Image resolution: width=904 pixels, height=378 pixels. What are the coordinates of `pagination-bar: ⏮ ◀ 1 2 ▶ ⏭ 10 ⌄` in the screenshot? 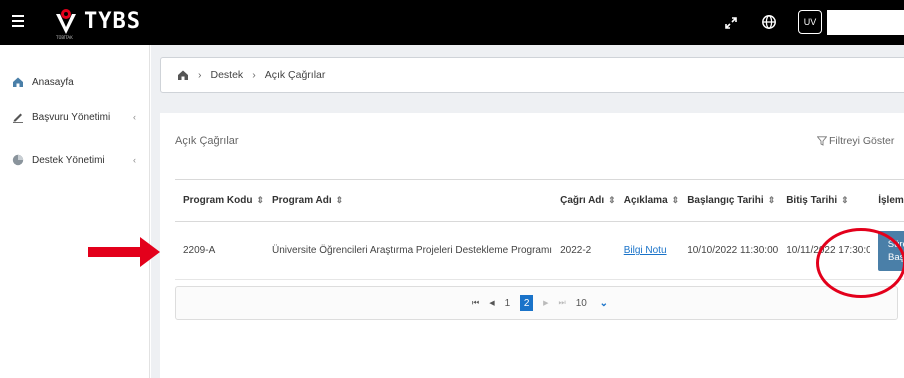 It's located at (536, 303).